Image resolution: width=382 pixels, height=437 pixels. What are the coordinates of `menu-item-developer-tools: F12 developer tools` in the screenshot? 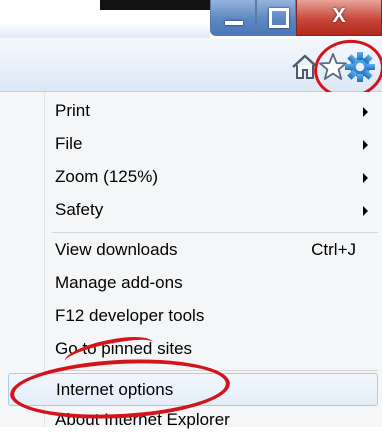 It's located at (193, 316).